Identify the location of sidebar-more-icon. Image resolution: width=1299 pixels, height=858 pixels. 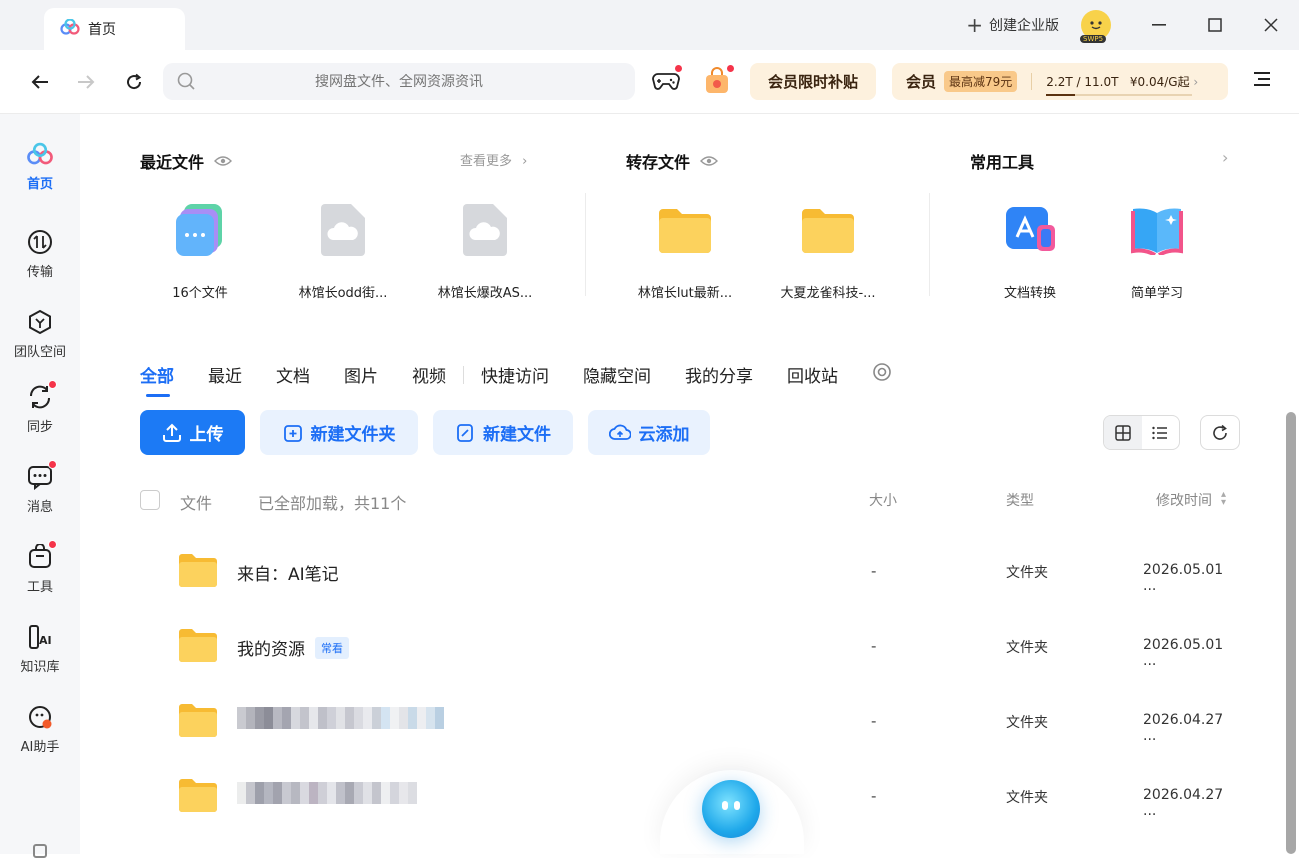
(40, 851).